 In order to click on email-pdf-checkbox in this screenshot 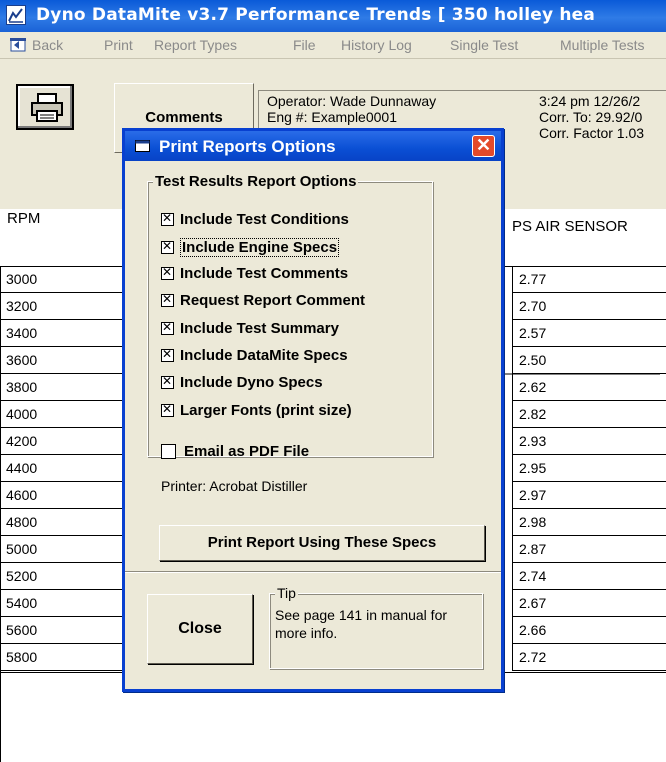, I will do `click(168, 451)`.